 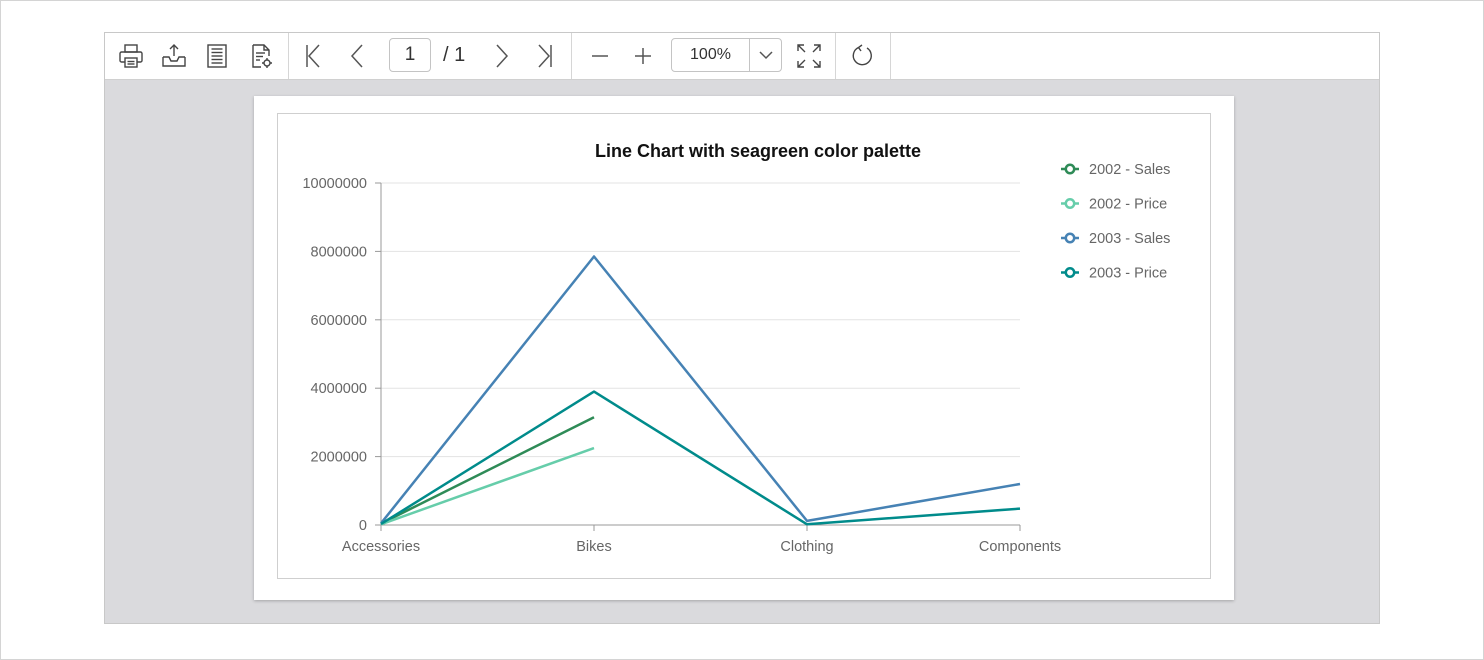 I want to click on next-page-button, so click(x=502, y=56).